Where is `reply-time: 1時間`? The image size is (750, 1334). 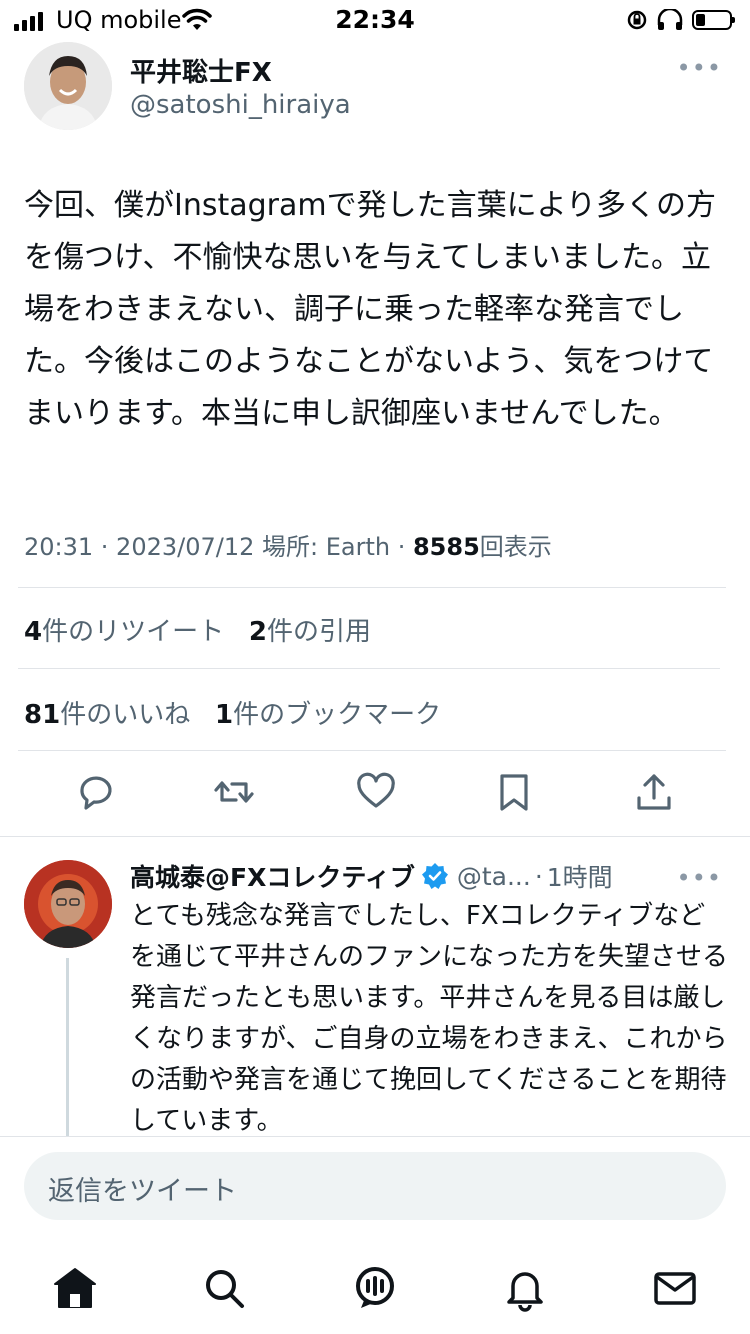
reply-time: 1時間 is located at coordinates (580, 876).